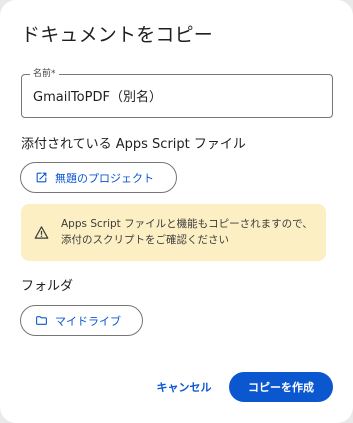  What do you see at coordinates (41, 177) in the screenshot?
I see `open-in-new-icon` at bounding box center [41, 177].